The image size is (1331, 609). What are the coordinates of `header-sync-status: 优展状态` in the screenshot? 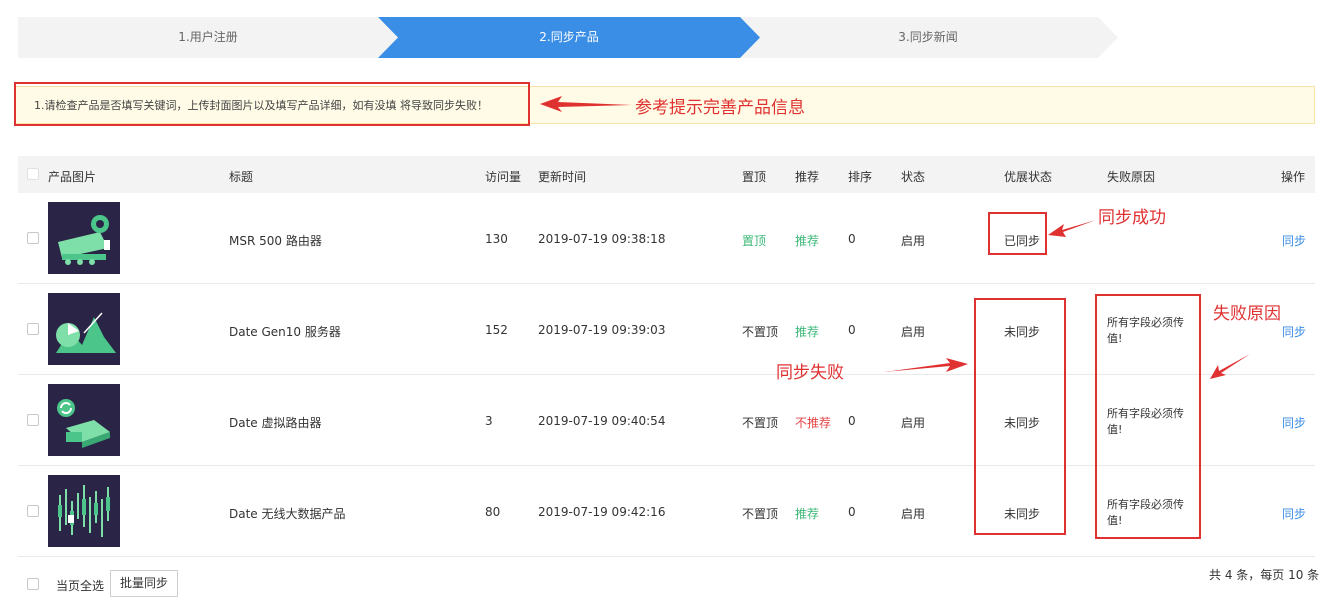 It's located at (1028, 177).